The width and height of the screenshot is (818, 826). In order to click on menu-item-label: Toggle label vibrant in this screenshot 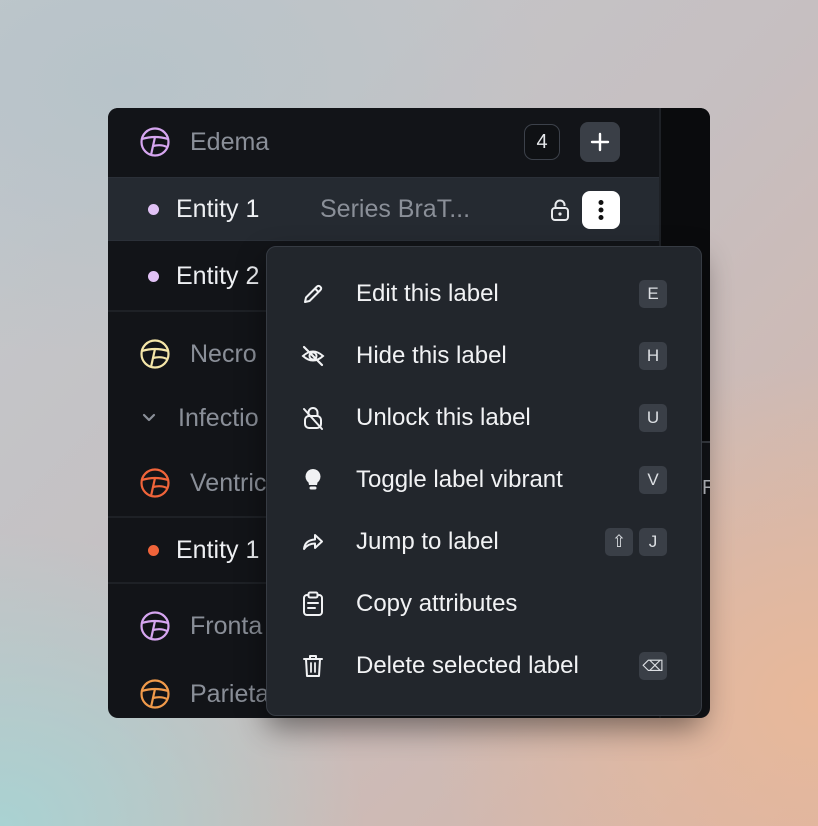, I will do `click(459, 479)`.